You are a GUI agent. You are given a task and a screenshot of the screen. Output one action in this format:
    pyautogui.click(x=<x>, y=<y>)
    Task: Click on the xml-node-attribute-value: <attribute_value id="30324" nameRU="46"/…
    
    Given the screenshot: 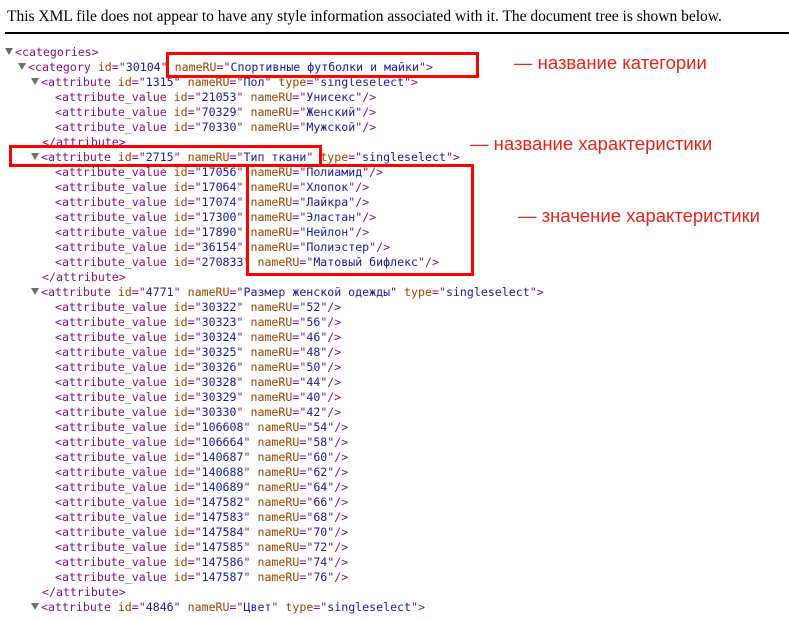 What is the action you would take?
    pyautogui.click(x=198, y=337)
    